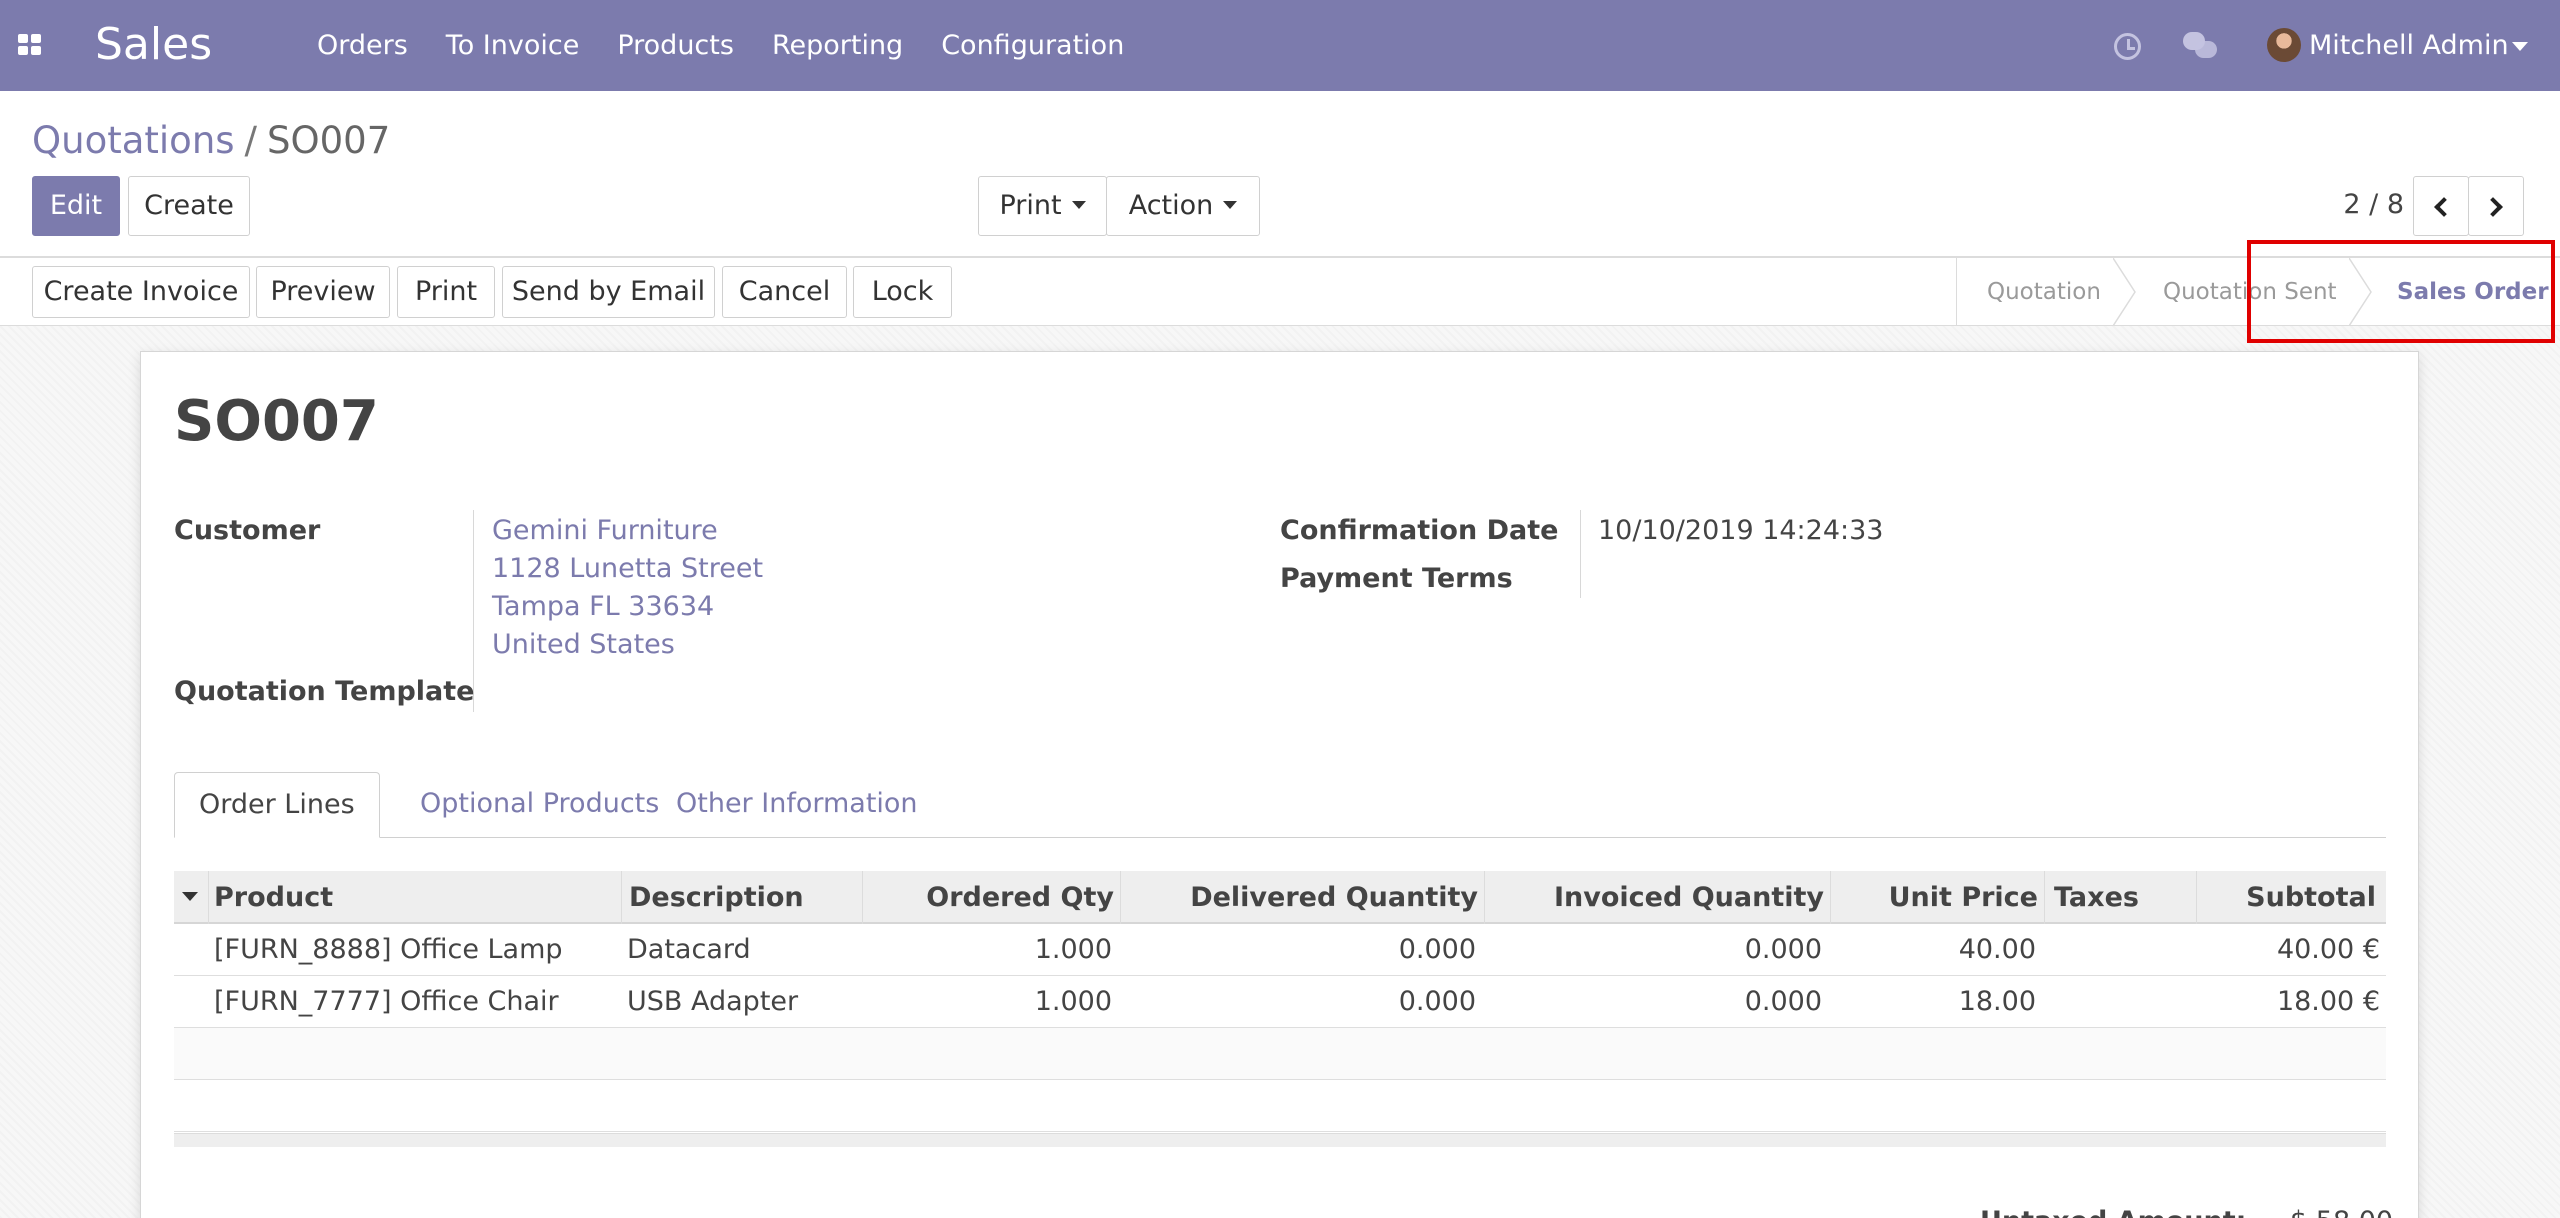  I want to click on pager-value: 2 / 8, so click(2367, 205).